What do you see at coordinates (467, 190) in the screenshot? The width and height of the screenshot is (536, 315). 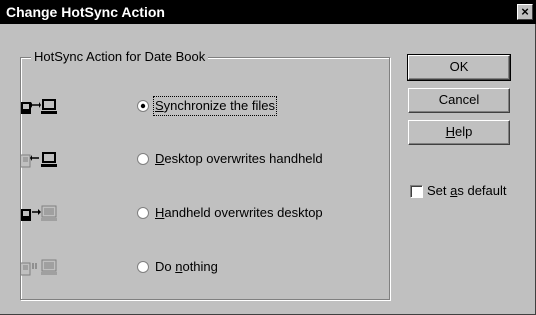 I see `set-as-default-label: Set as default` at bounding box center [467, 190].